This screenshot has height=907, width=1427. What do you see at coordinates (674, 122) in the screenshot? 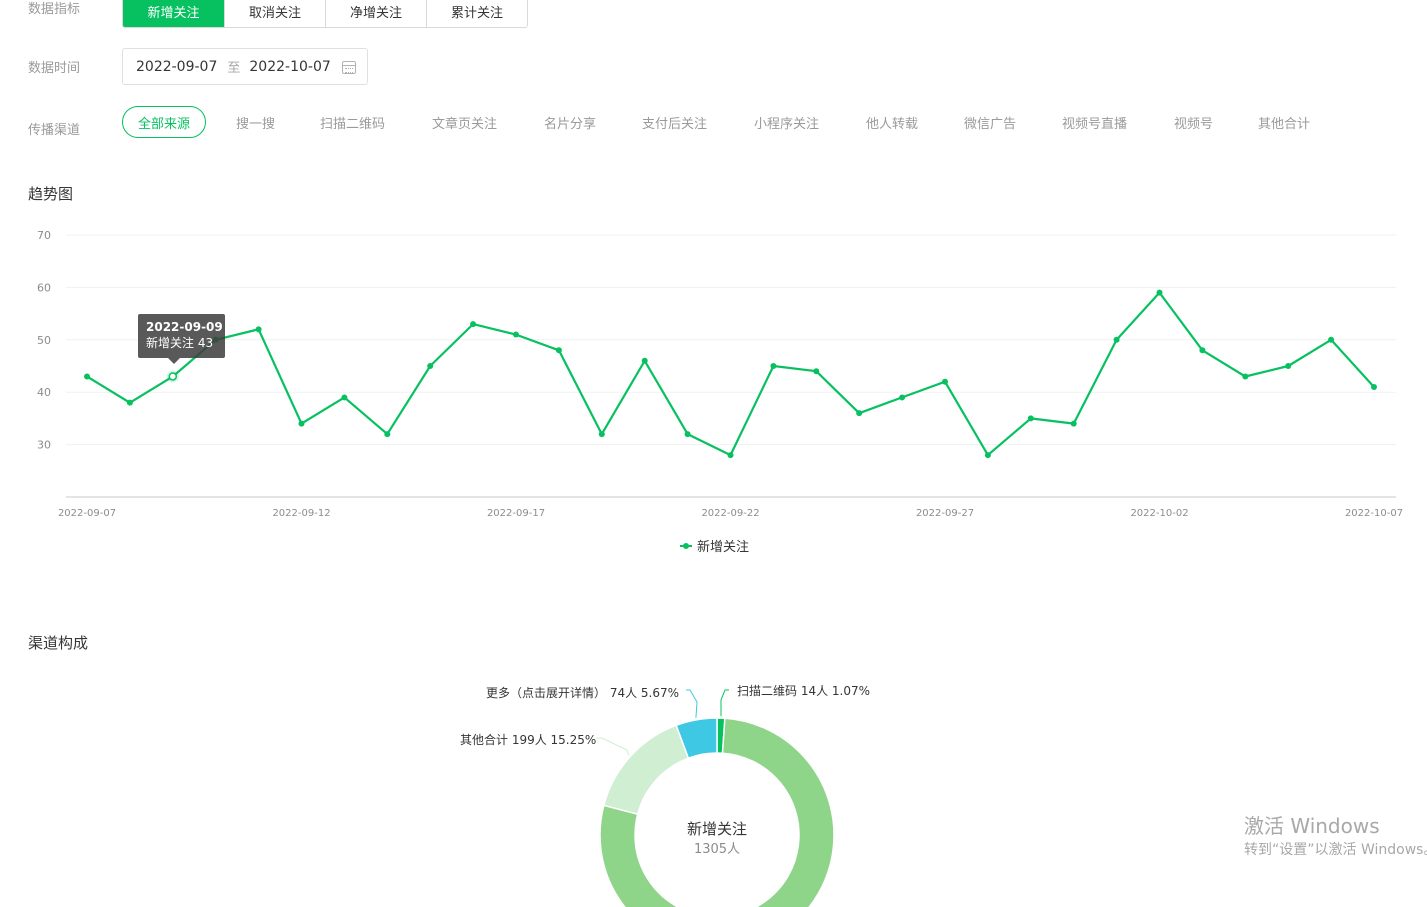
I see `channel-chip-after-pay: 支付后关注` at bounding box center [674, 122].